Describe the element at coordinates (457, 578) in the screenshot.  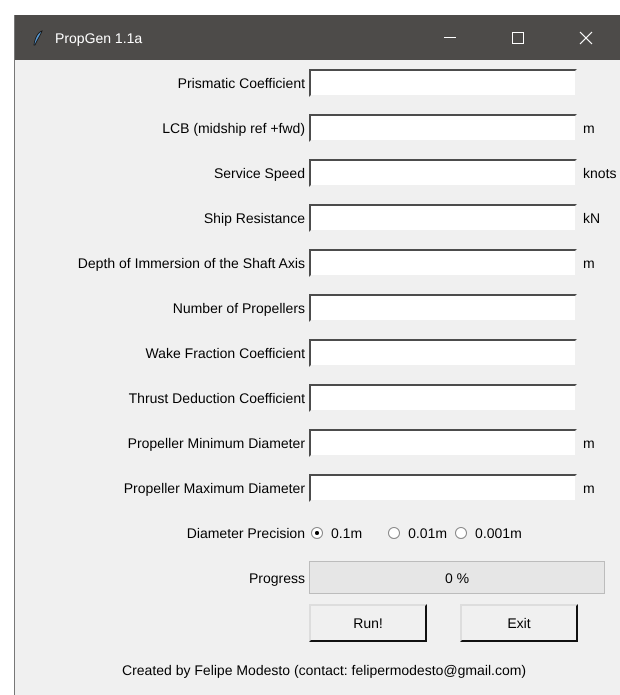
I see `progress-reading: 0 %` at that location.